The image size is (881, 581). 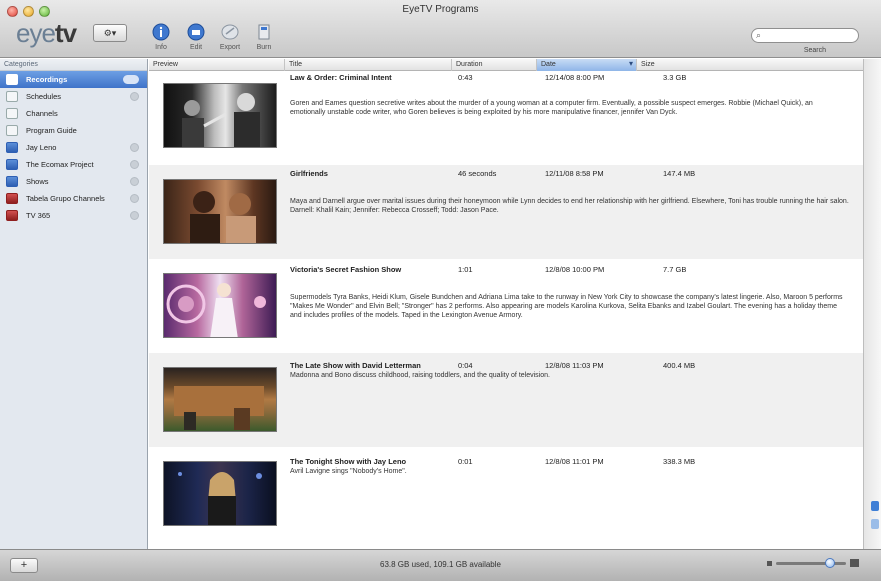 I want to click on window-title: EyeTV Programs, so click(x=440, y=9).